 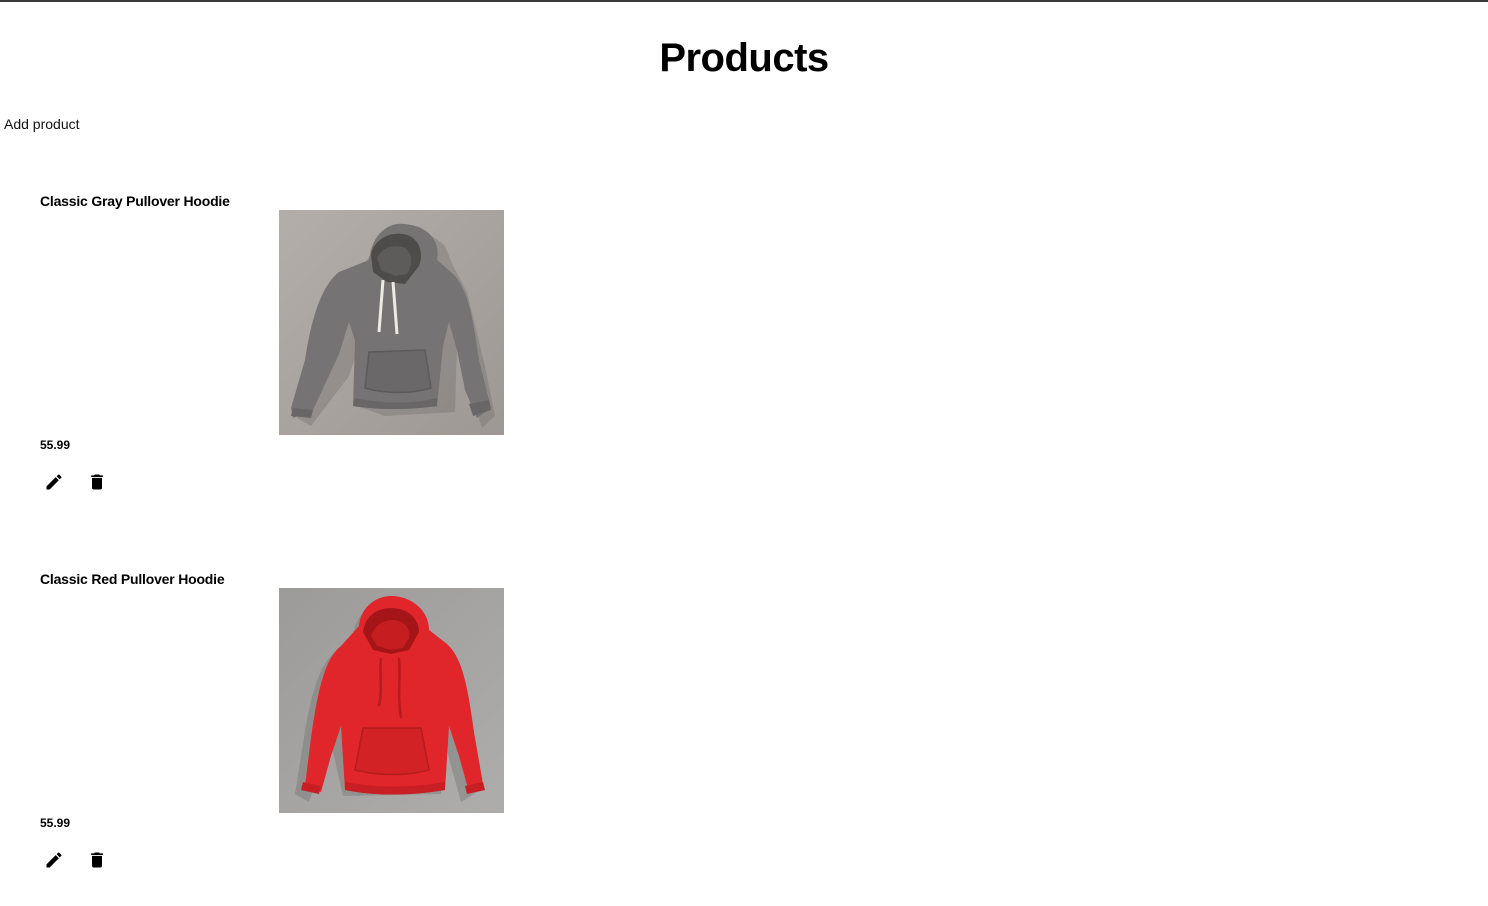 I want to click on page-title: Products, so click(x=744, y=58).